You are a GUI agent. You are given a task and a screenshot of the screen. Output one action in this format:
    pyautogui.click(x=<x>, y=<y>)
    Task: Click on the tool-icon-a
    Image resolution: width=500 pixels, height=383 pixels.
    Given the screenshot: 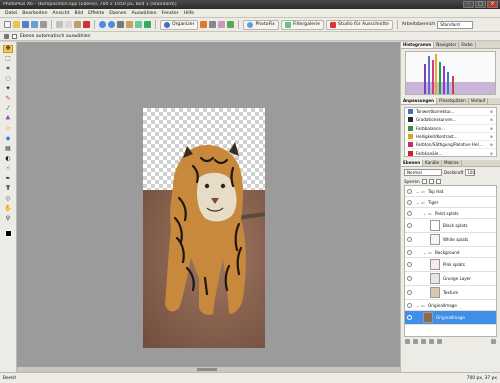 What is the action you would take?
    pyautogui.click(x=204, y=24)
    